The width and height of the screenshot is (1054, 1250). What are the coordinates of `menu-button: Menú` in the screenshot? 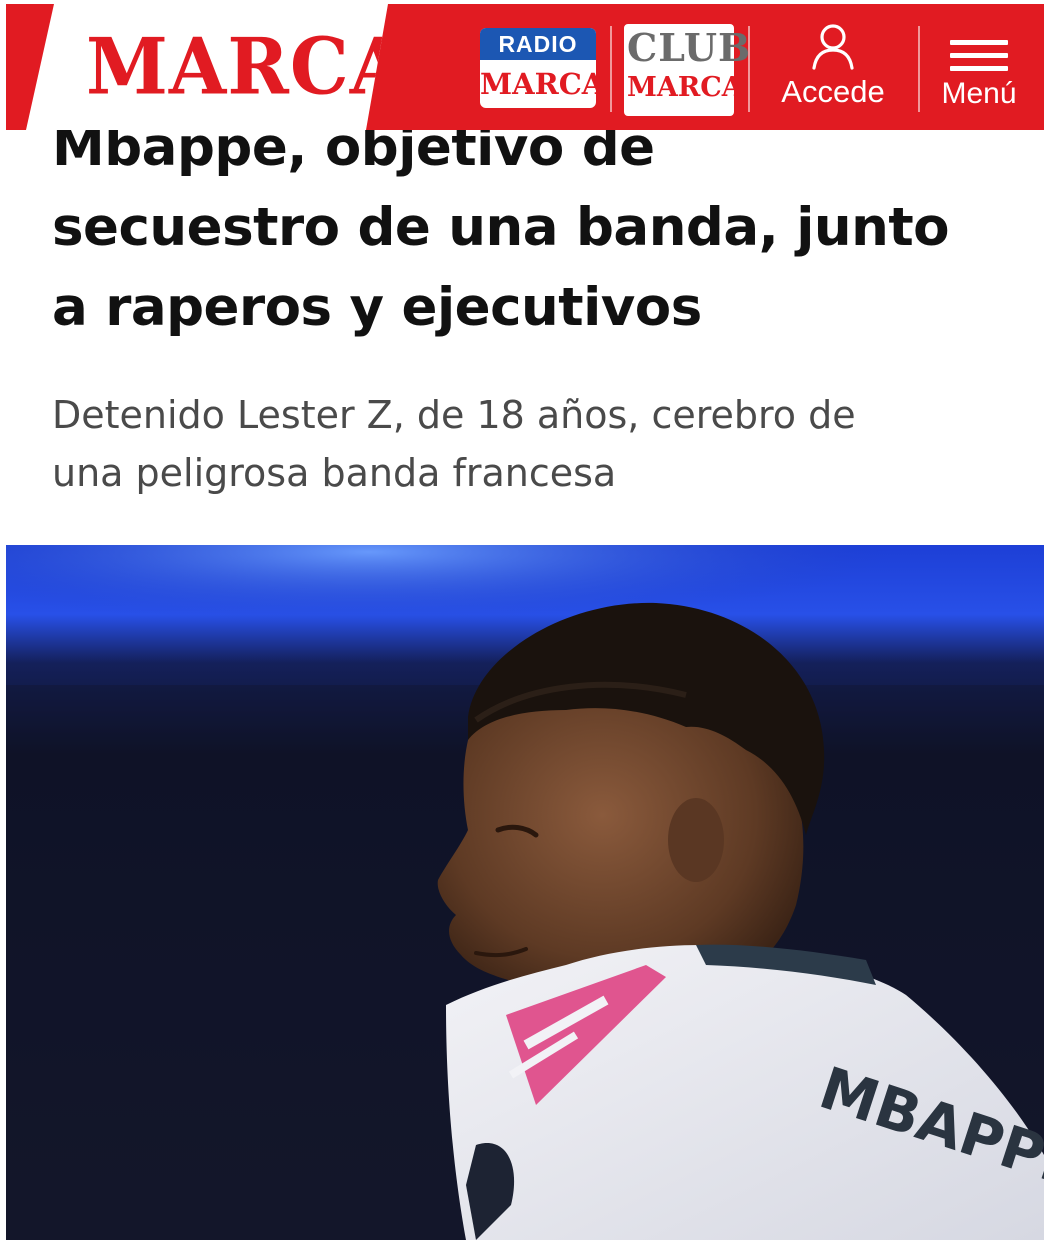 It's located at (979, 79).